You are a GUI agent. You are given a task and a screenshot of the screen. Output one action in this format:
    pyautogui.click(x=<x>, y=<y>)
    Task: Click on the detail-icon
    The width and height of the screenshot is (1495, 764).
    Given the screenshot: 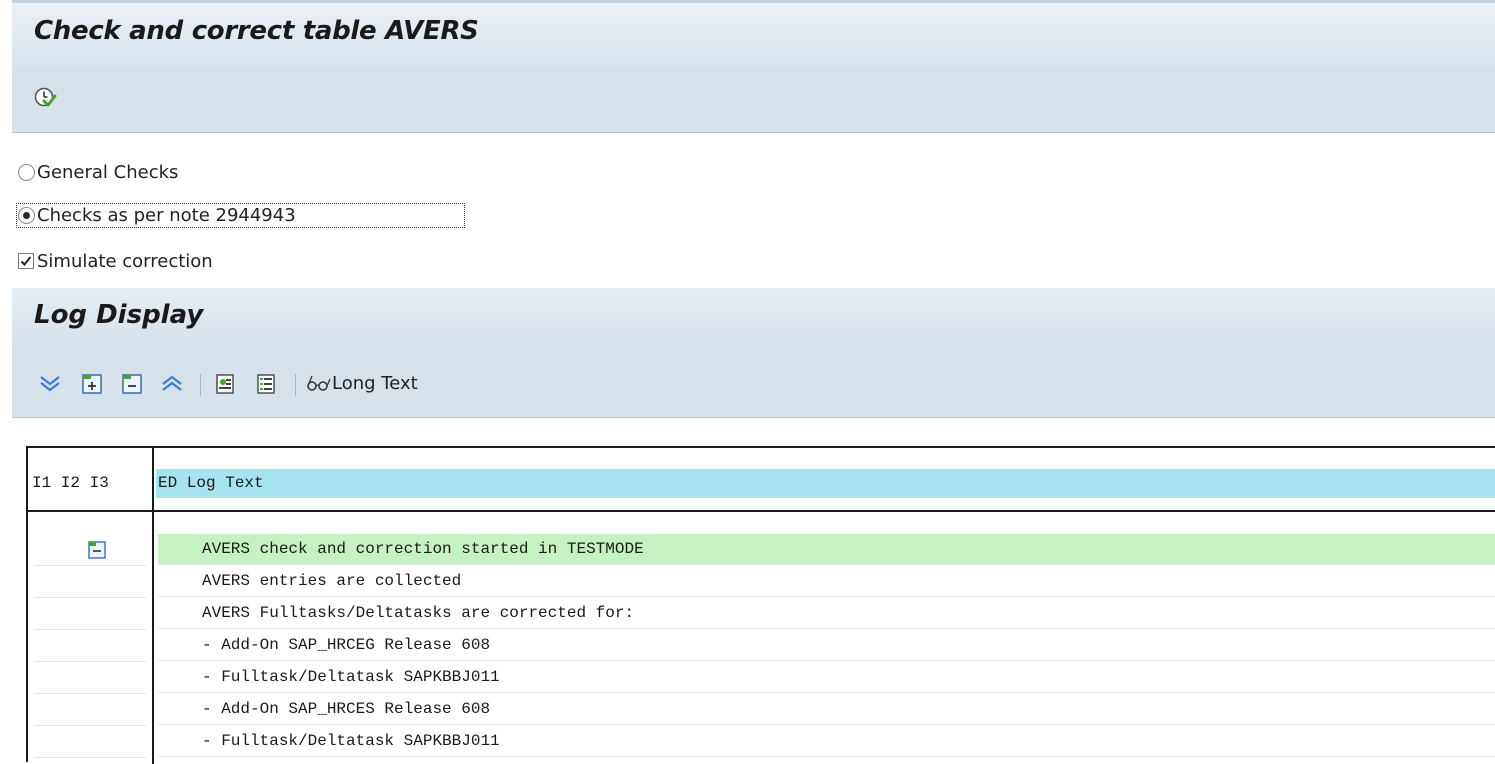 What is the action you would take?
    pyautogui.click(x=227, y=385)
    